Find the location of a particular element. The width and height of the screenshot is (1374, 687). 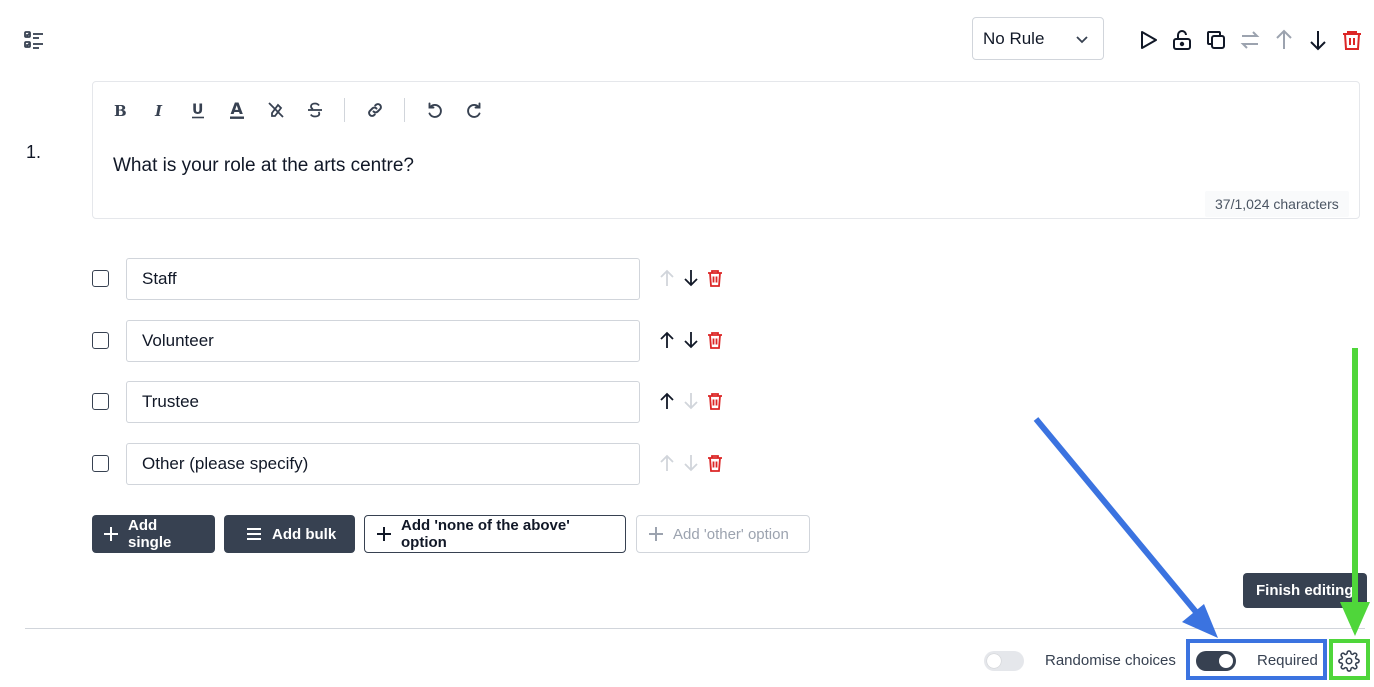

underline-icon: U is located at coordinates (198, 110).